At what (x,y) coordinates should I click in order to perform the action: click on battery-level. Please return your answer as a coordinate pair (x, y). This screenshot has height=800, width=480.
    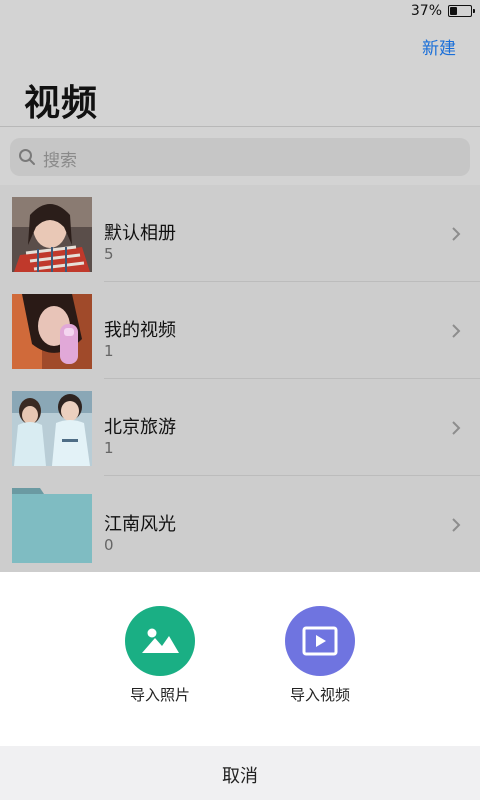
    Looking at the image, I should click on (453, 11).